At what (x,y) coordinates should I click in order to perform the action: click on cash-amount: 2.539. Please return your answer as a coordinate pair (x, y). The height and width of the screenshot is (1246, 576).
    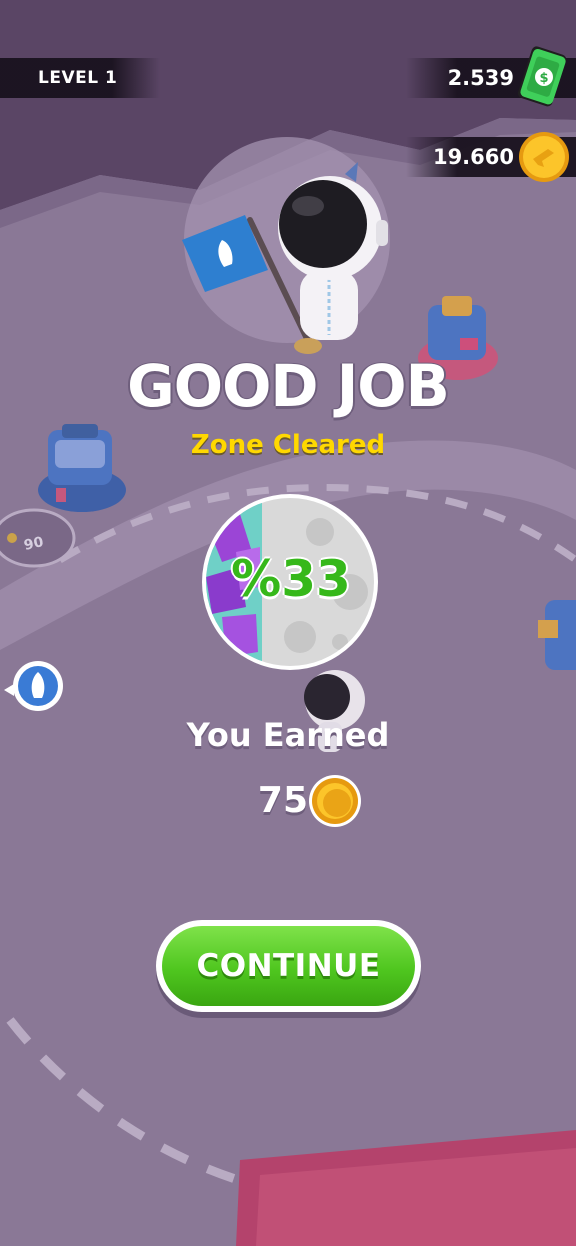
    Looking at the image, I should click on (480, 78).